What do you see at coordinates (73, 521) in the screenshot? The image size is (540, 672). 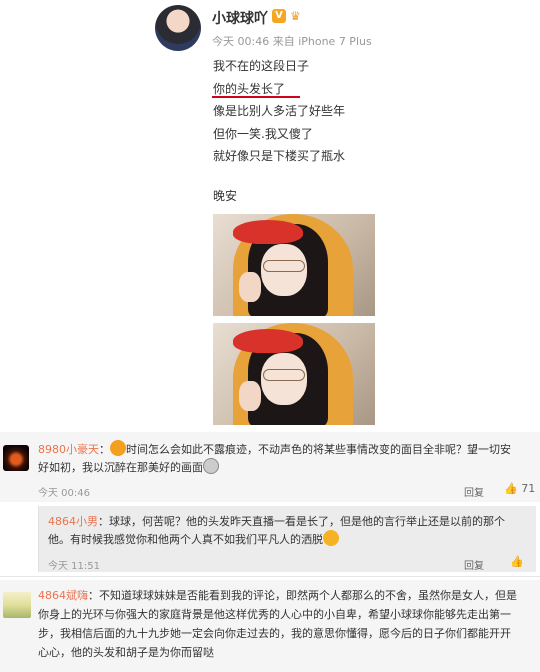 I see `reply-author: 4864小男` at bounding box center [73, 521].